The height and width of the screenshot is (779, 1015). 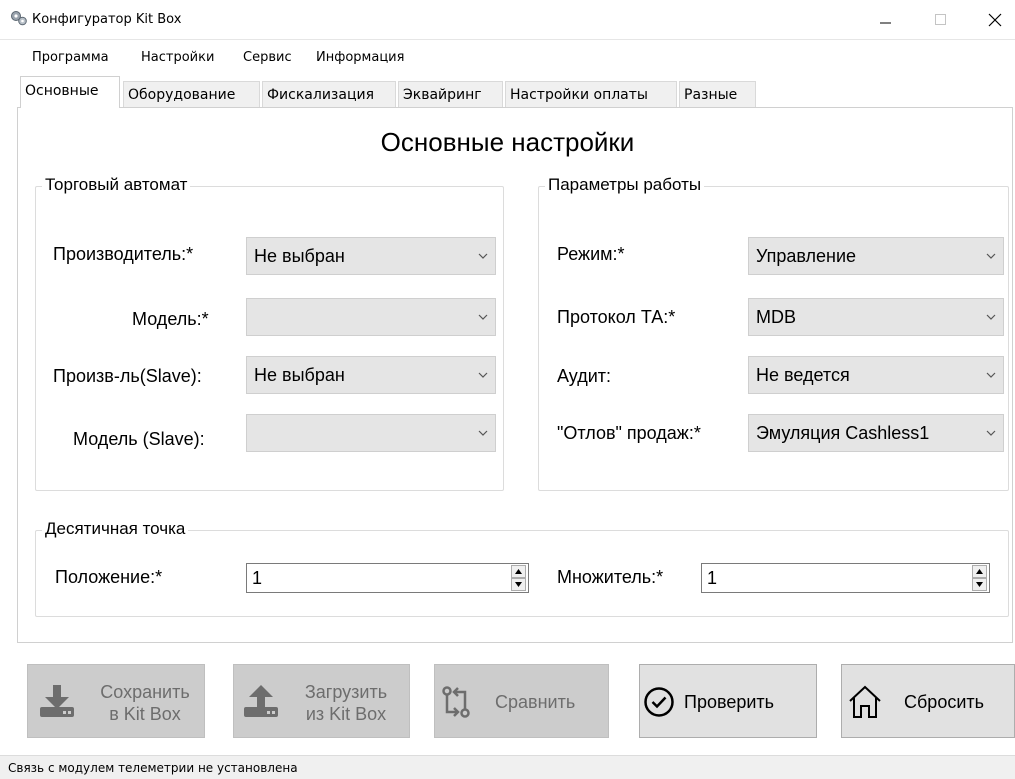 What do you see at coordinates (299, 375) in the screenshot?
I see `manufacturer-slave-value: Не выбран` at bounding box center [299, 375].